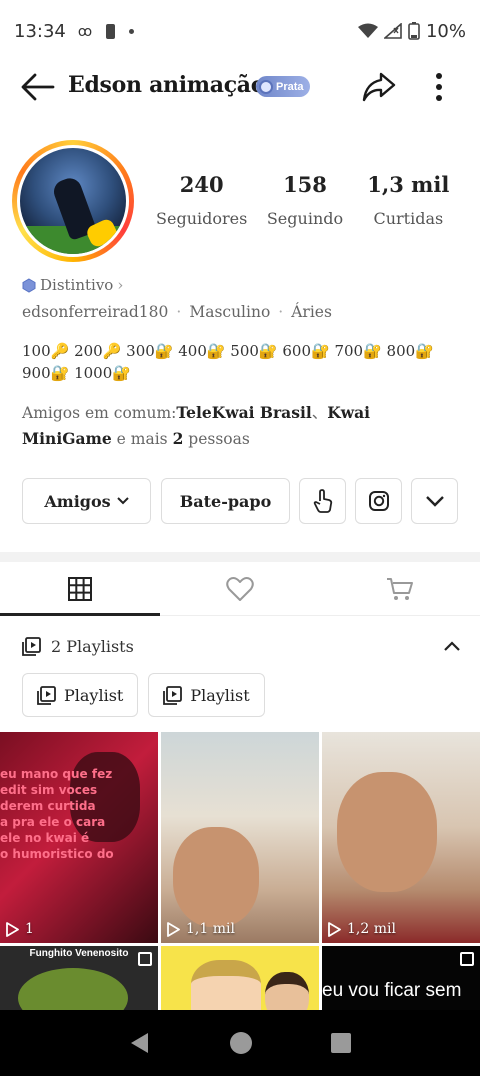  What do you see at coordinates (167, 85) in the screenshot?
I see `profile-name: Edson animação` at bounding box center [167, 85].